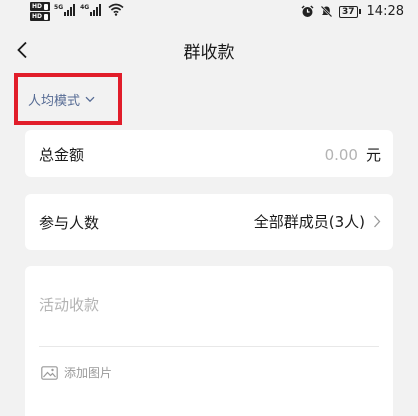 The width and height of the screenshot is (418, 416). What do you see at coordinates (116, 9) in the screenshot?
I see `wifi-icon` at bounding box center [116, 9].